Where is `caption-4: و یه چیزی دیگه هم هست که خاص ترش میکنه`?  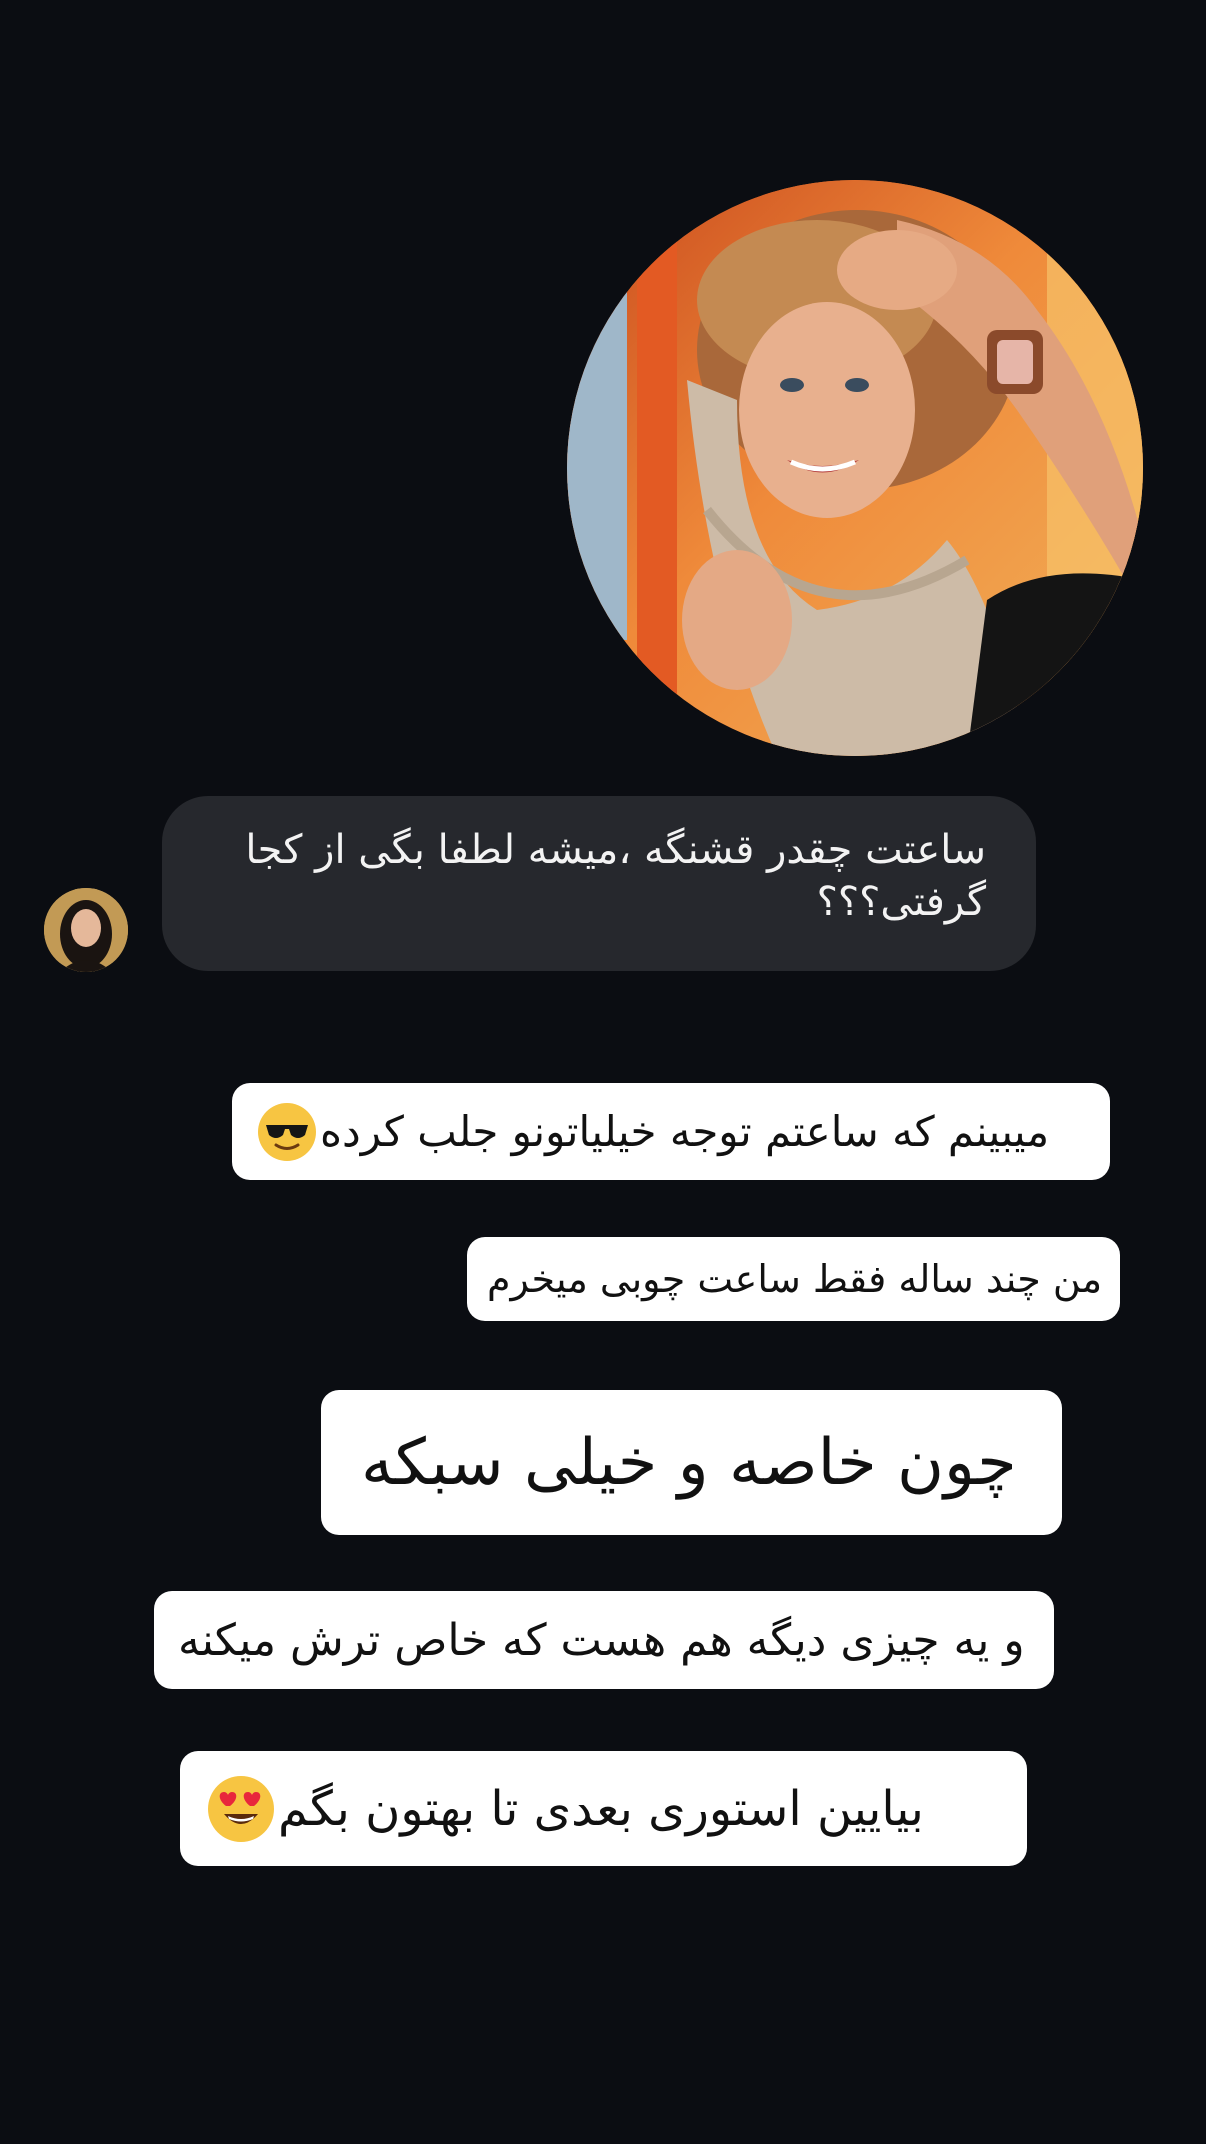
caption-4: و یه چیزی دیگه هم هست که خاص ترش میکنه is located at coordinates (604, 1640).